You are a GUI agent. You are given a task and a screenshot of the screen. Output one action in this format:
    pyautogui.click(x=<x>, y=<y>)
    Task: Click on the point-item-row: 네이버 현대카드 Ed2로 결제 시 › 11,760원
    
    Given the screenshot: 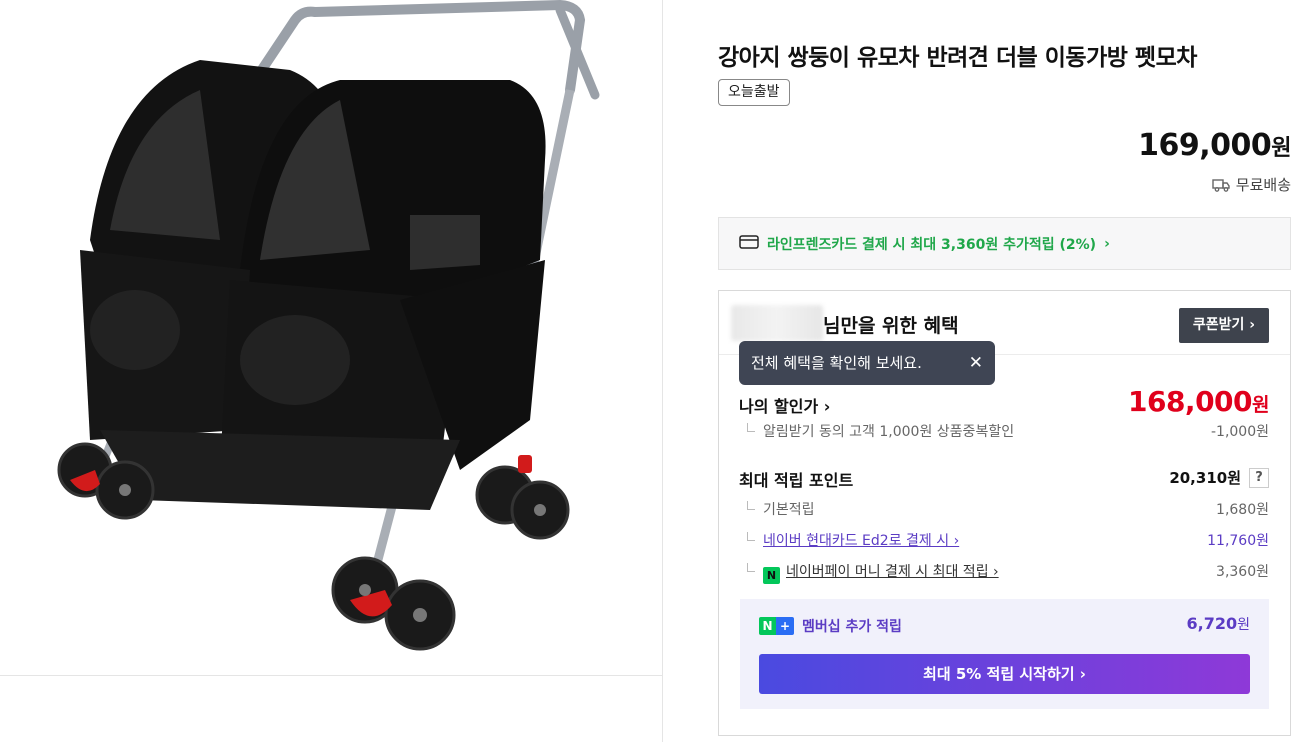 What is the action you would take?
    pyautogui.click(x=1004, y=540)
    